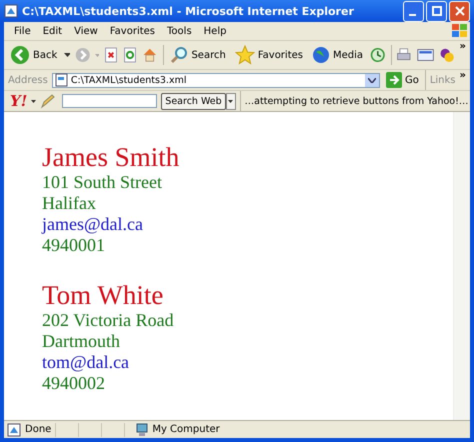  Describe the element at coordinates (179, 55) in the screenshot. I see `search-icon` at that location.